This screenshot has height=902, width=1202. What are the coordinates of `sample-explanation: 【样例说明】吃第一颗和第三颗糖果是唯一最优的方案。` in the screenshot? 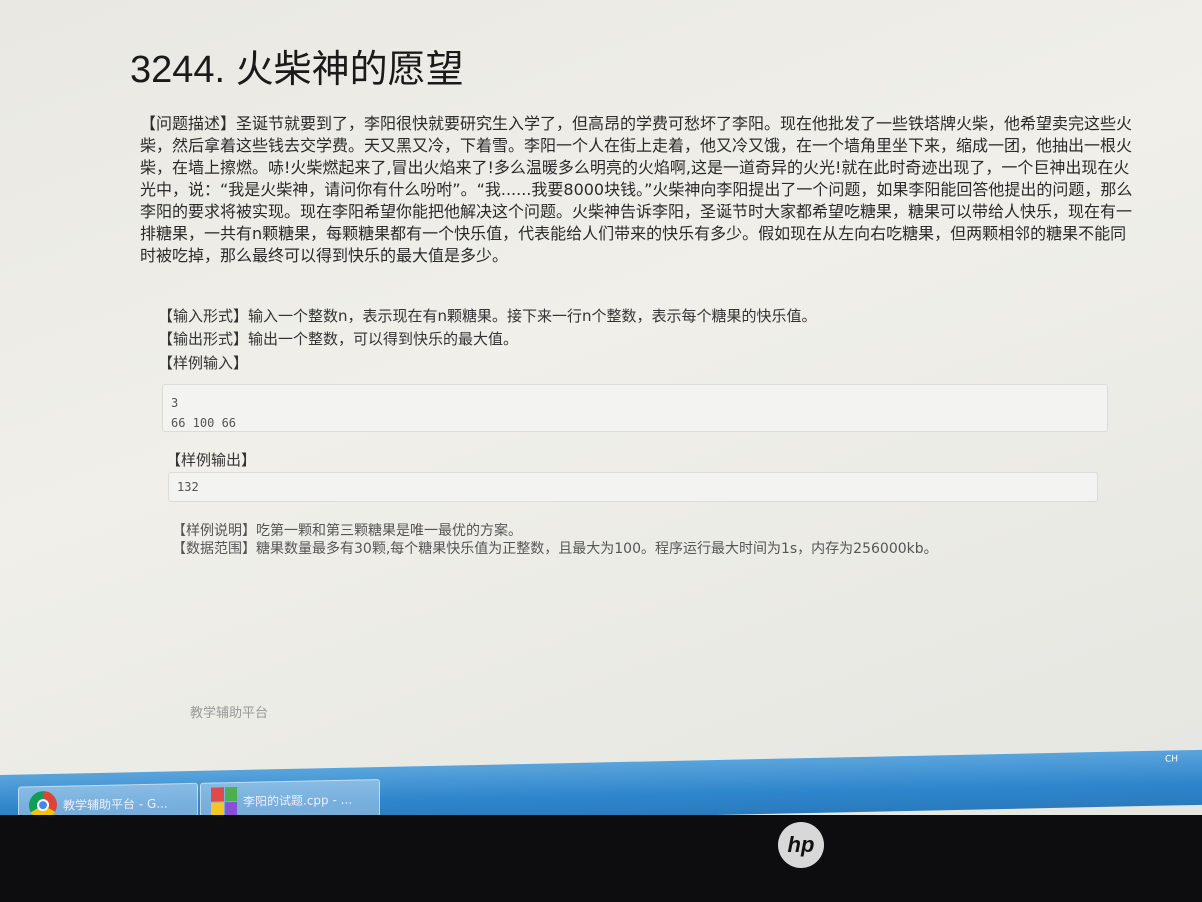 It's located at (347, 531).